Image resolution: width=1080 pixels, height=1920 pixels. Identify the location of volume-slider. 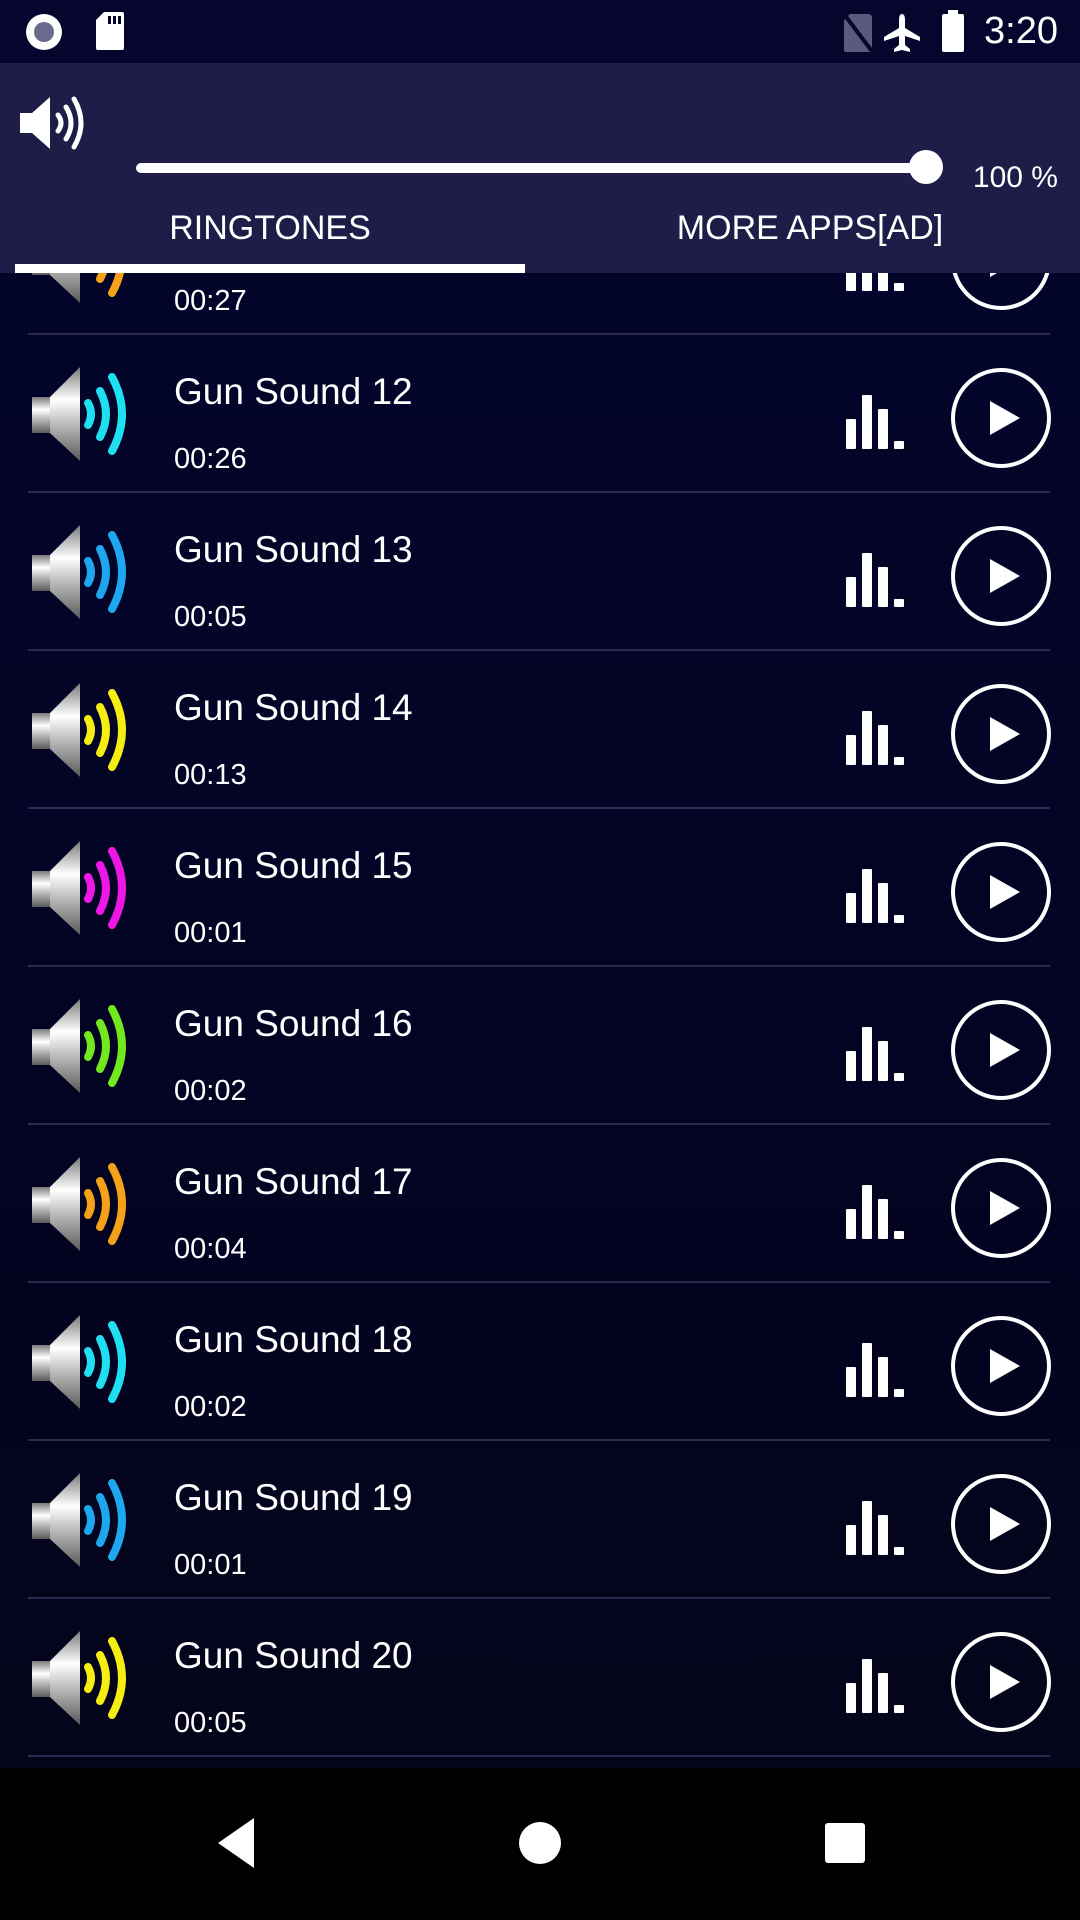
(539, 167).